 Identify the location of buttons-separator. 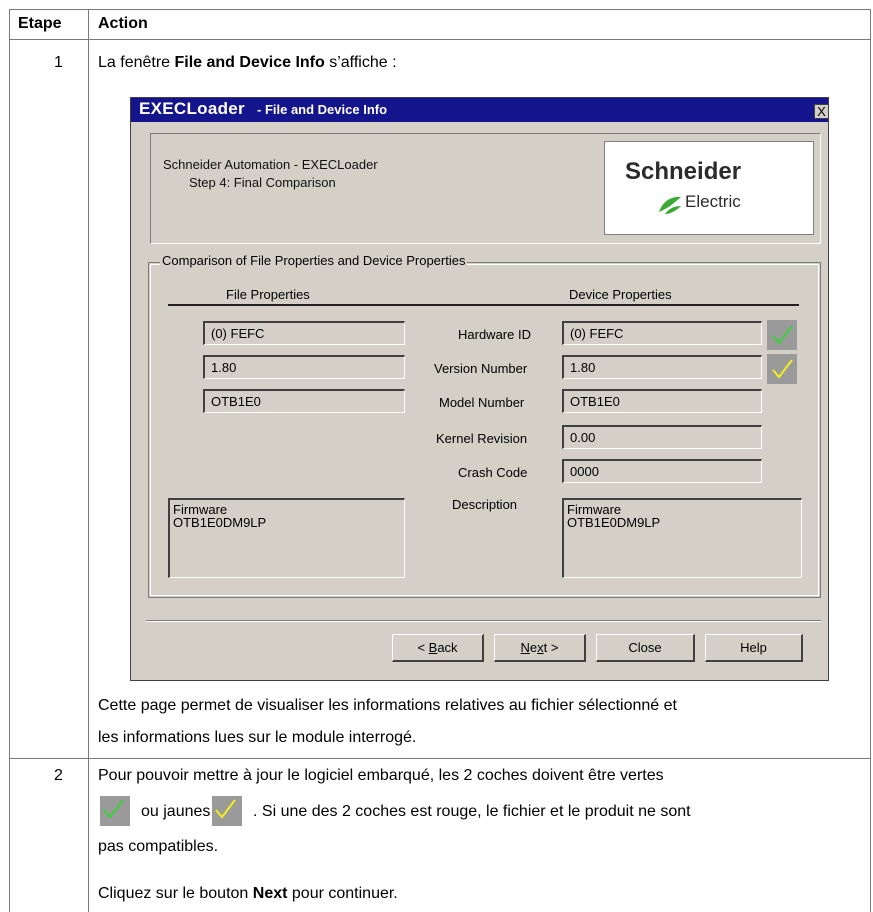
(483, 621).